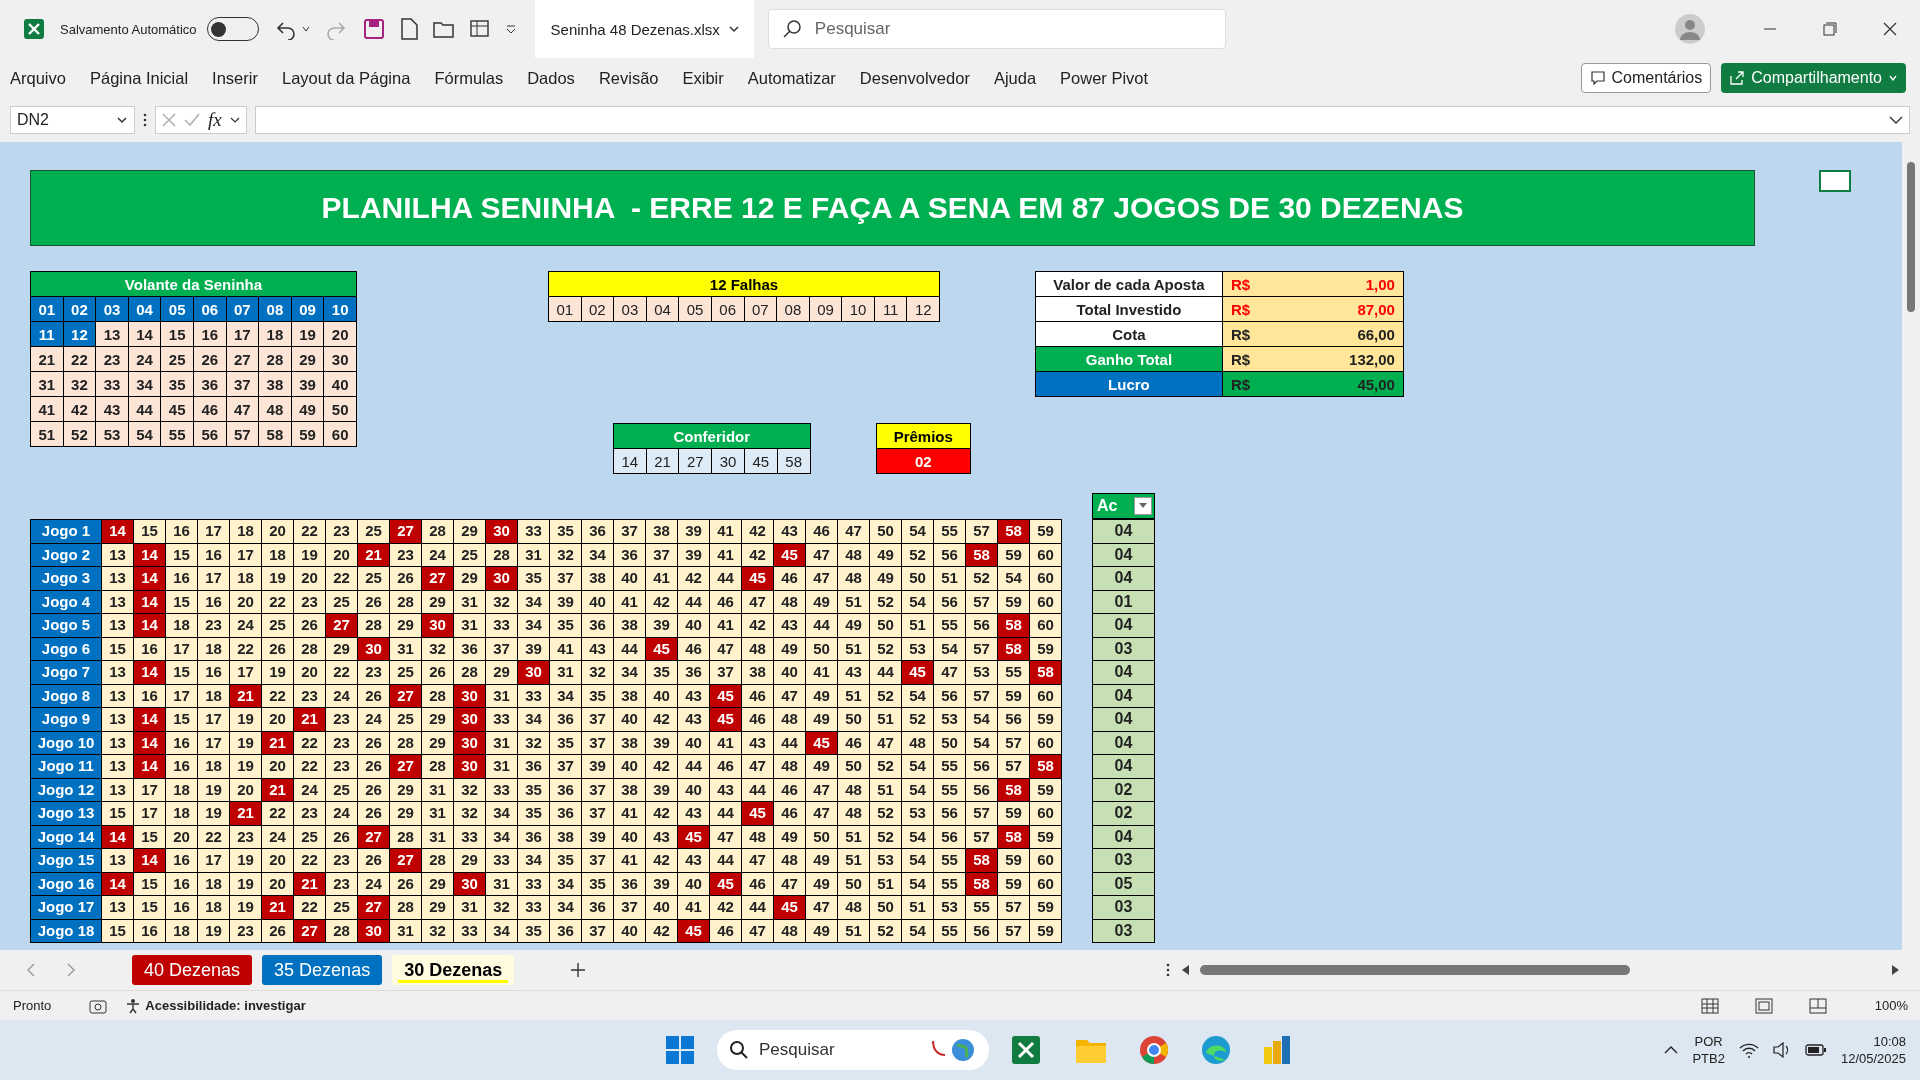 The image size is (1920, 1080). What do you see at coordinates (277, 531) in the screenshot?
I see `number-cell: 20` at bounding box center [277, 531].